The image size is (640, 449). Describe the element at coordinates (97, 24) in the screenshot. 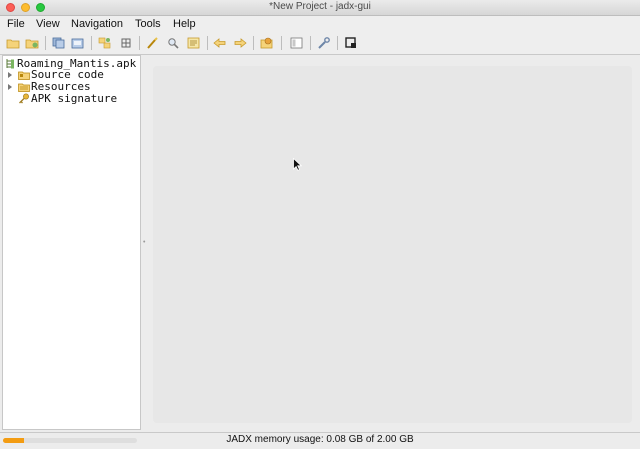

I see `menu-navigation: Navigation` at that location.